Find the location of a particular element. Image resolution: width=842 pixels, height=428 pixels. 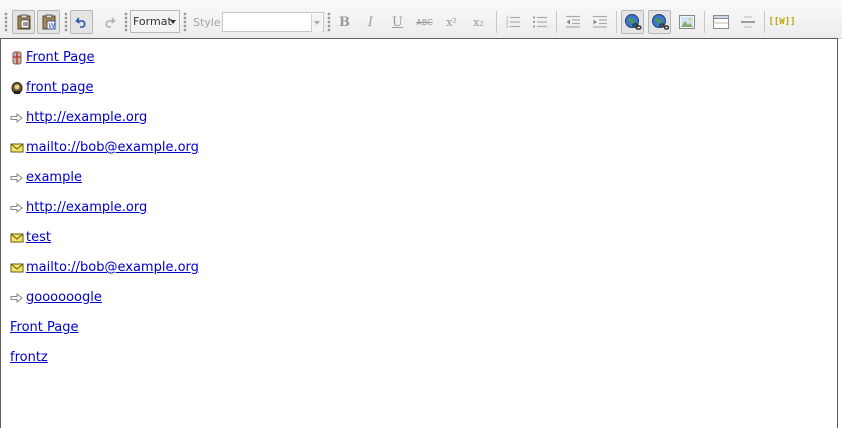

paste-icon is located at coordinates (24, 22).